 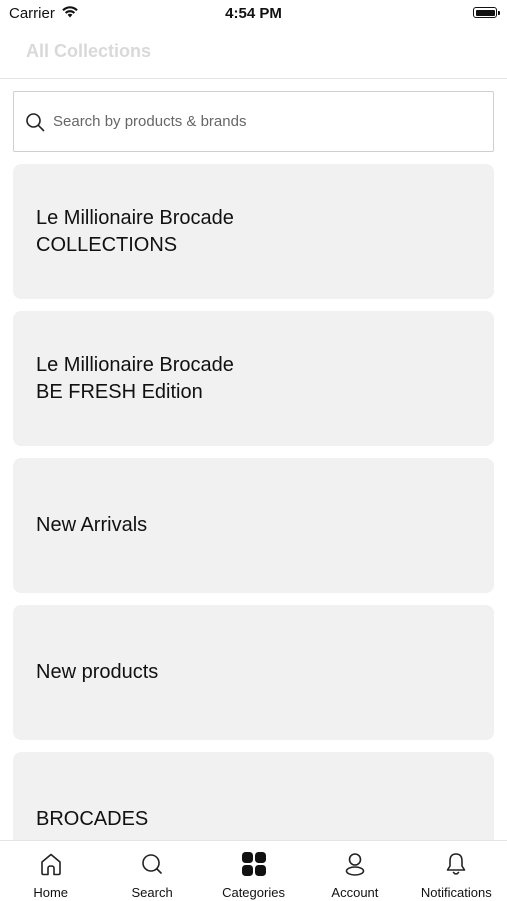 What do you see at coordinates (486, 12) in the screenshot?
I see `battery-icon` at bounding box center [486, 12].